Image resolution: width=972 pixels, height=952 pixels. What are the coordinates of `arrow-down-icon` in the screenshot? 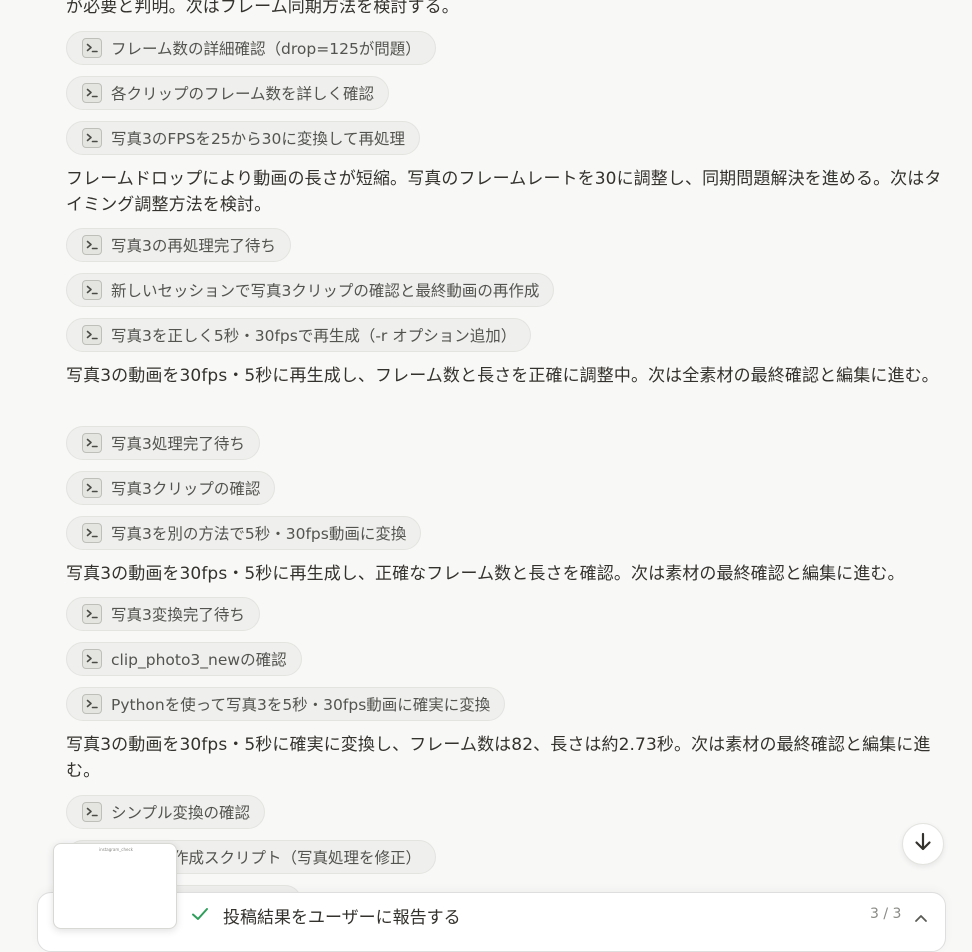 It's located at (923, 844).